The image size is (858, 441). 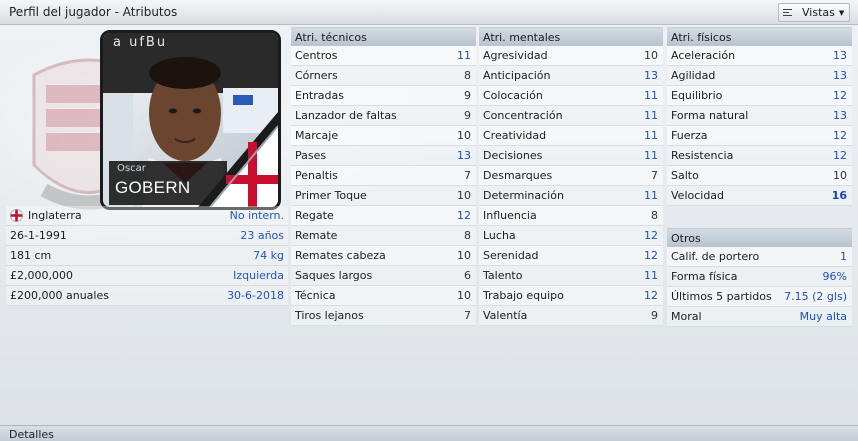 I want to click on attribute-label: Entradas, so click(x=319, y=95).